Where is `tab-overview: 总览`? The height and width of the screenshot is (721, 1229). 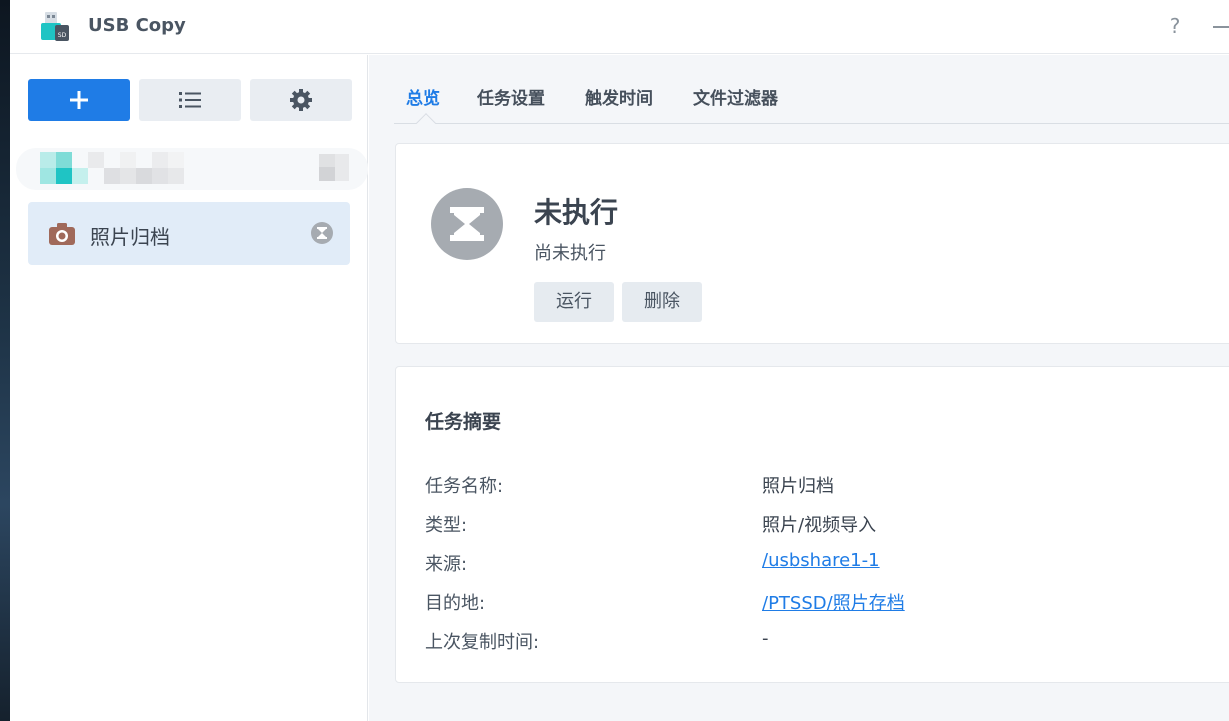 tab-overview: 总览 is located at coordinates (423, 96).